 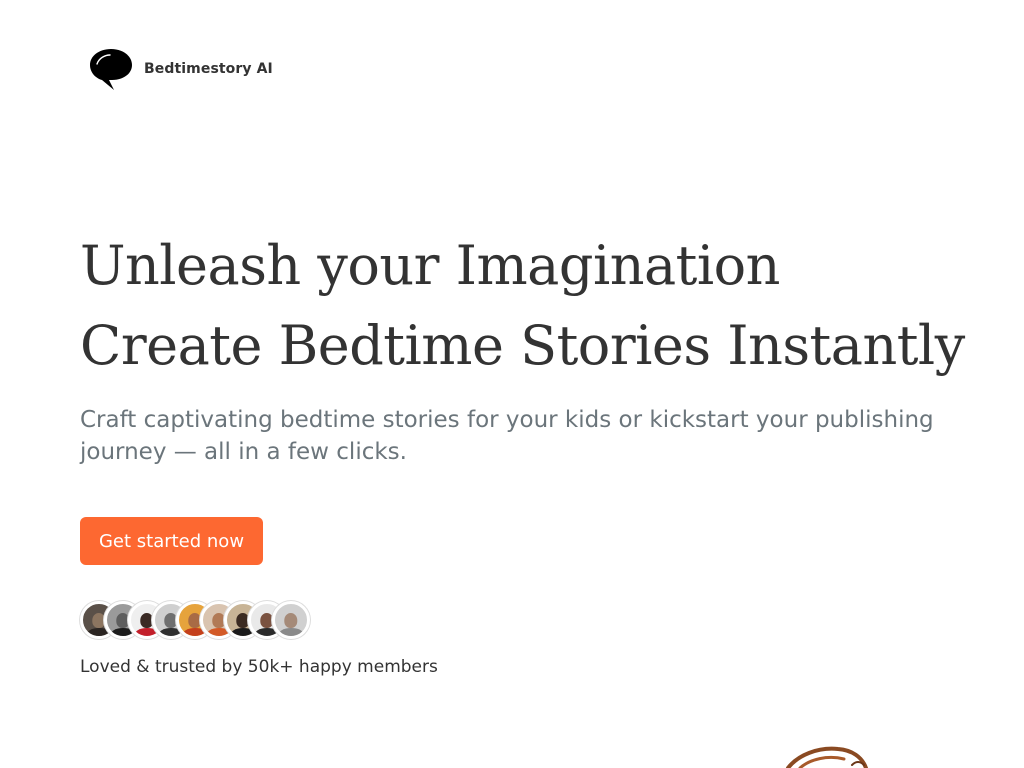 What do you see at coordinates (200, 621) in the screenshot?
I see `member-avatars` at bounding box center [200, 621].